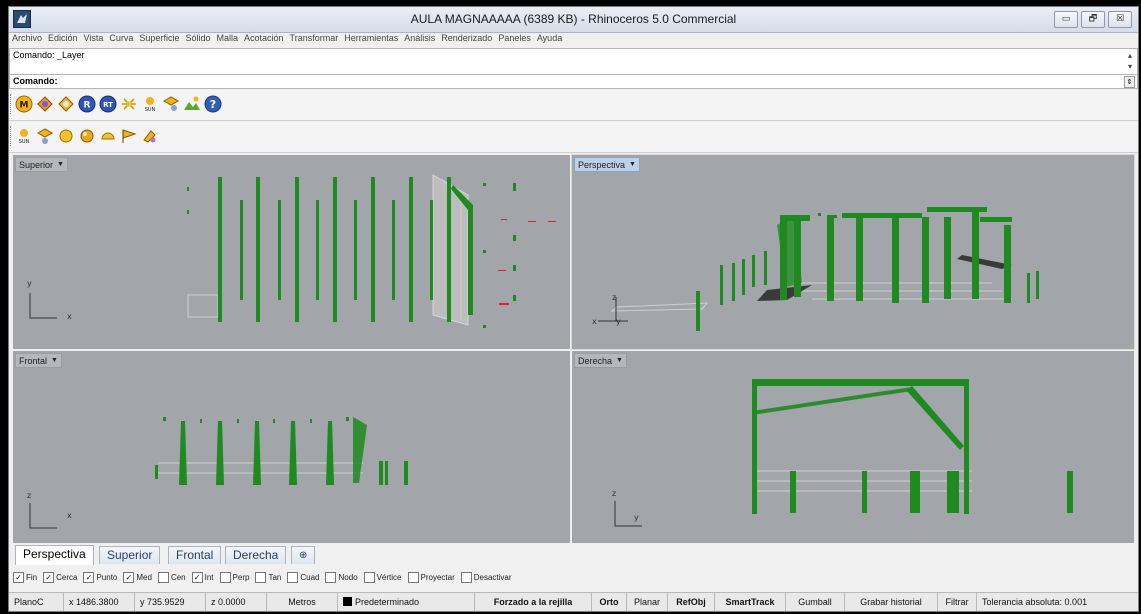  What do you see at coordinates (419, 40) in the screenshot?
I see `menu-analisis: Análisis` at bounding box center [419, 40].